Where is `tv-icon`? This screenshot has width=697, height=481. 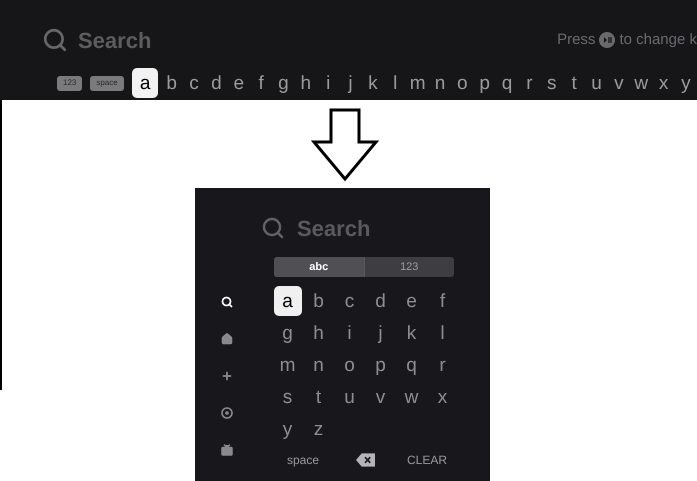 tv-icon is located at coordinates (227, 450).